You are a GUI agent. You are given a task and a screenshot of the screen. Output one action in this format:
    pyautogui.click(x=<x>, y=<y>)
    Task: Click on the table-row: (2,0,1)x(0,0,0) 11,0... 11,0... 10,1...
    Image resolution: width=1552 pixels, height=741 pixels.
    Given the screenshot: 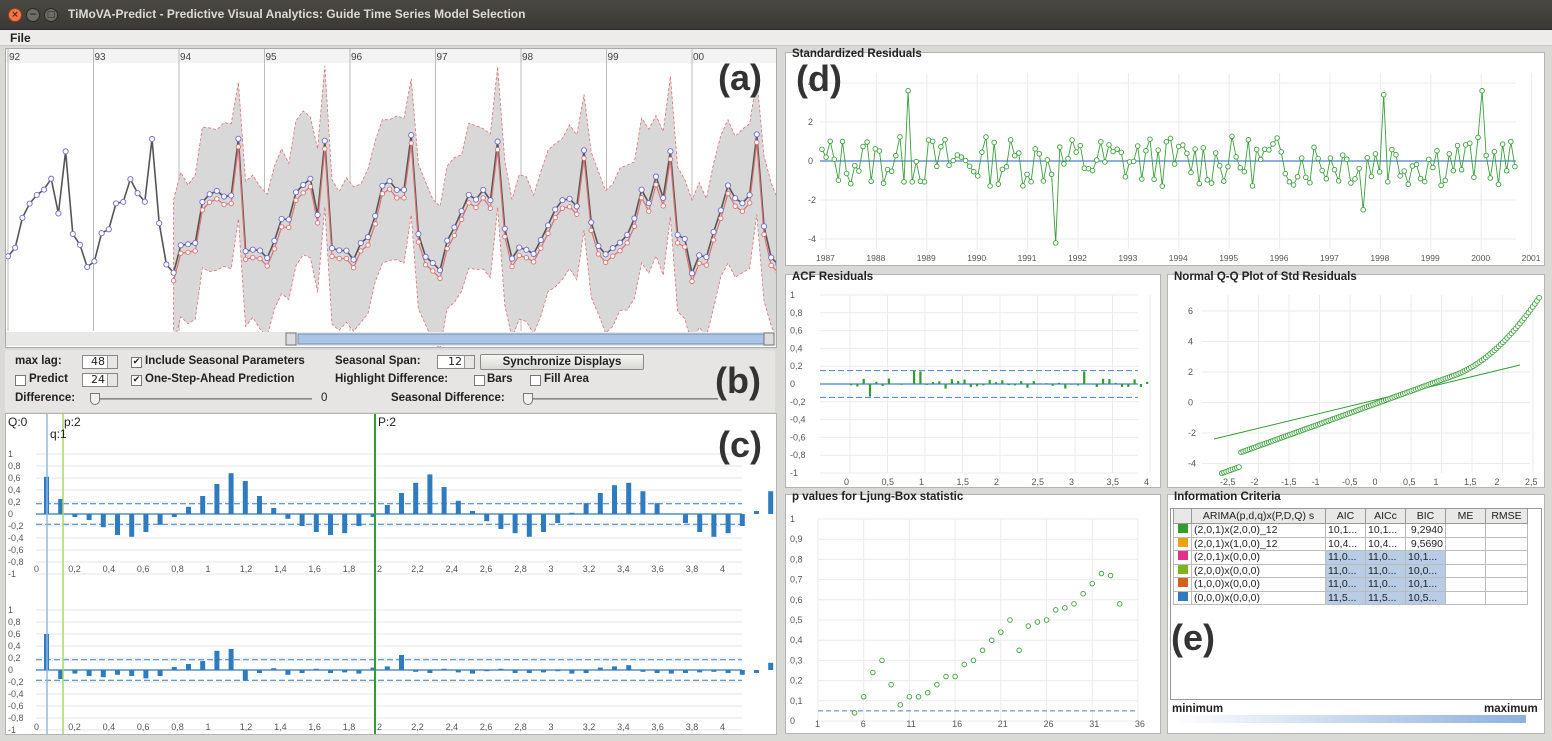 What is the action you would take?
    pyautogui.click(x=1350, y=557)
    